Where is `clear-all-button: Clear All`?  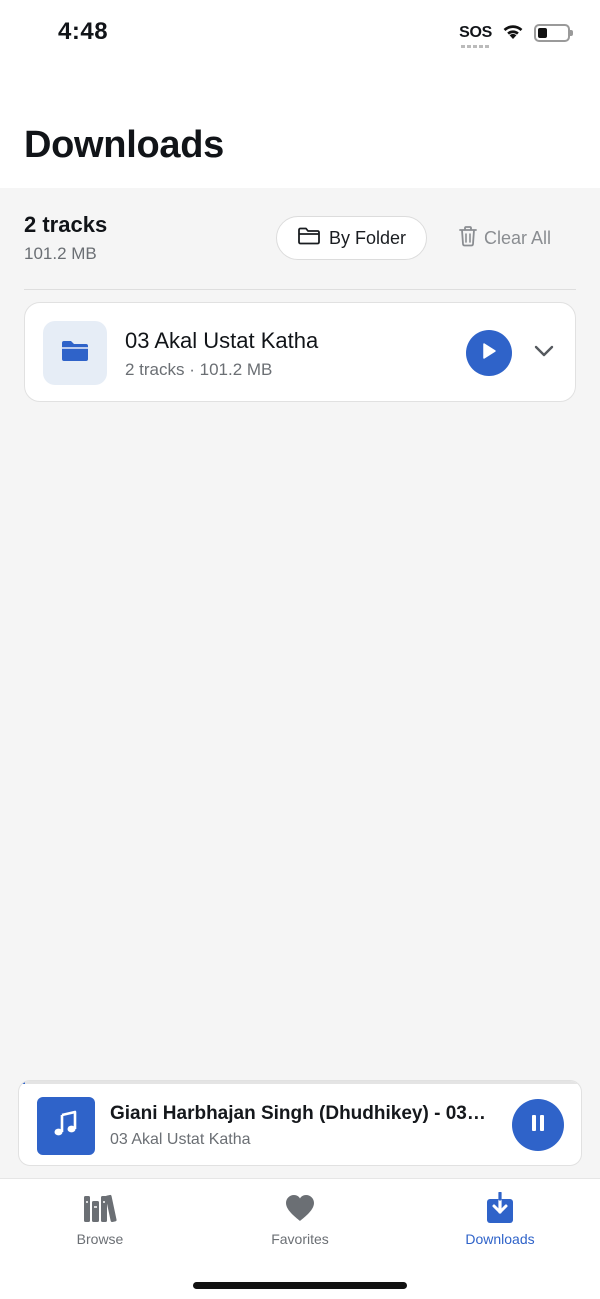 clear-all-button: Clear All is located at coordinates (504, 238).